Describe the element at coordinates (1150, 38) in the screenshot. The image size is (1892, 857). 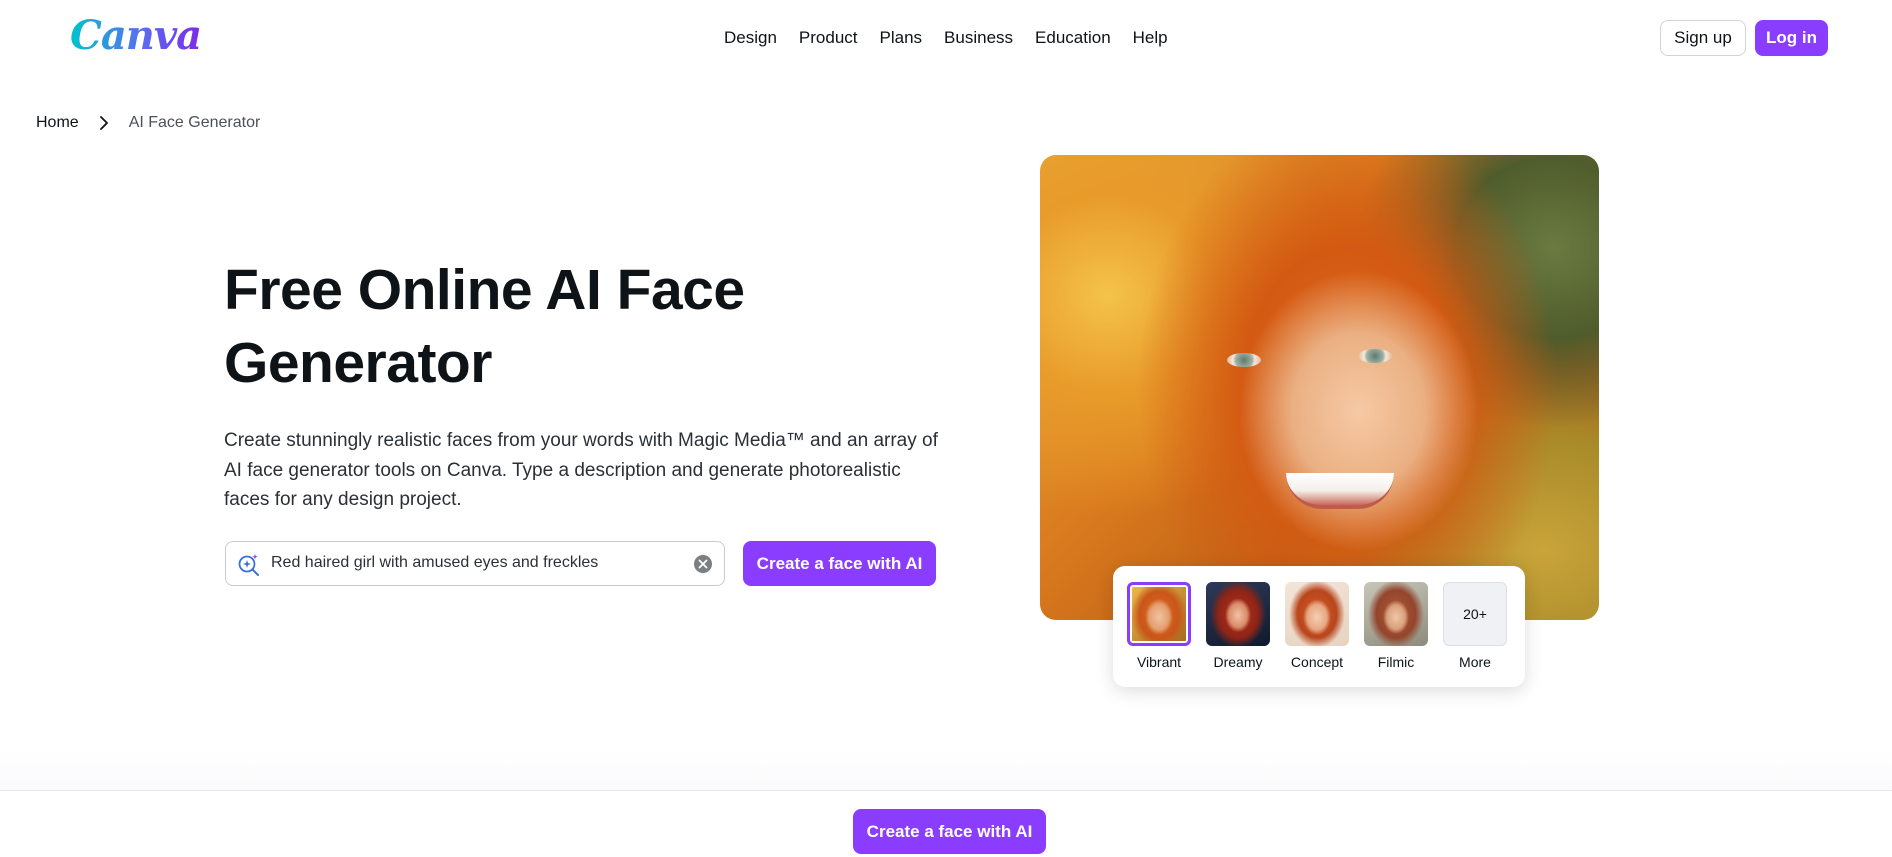
I see `nav-help: Help` at that location.